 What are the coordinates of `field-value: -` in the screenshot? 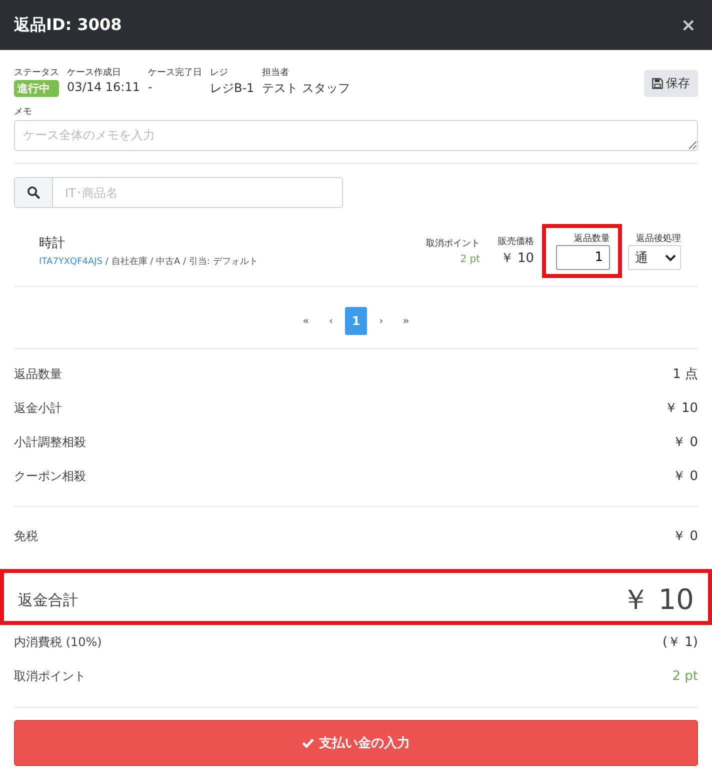 It's located at (151, 87).